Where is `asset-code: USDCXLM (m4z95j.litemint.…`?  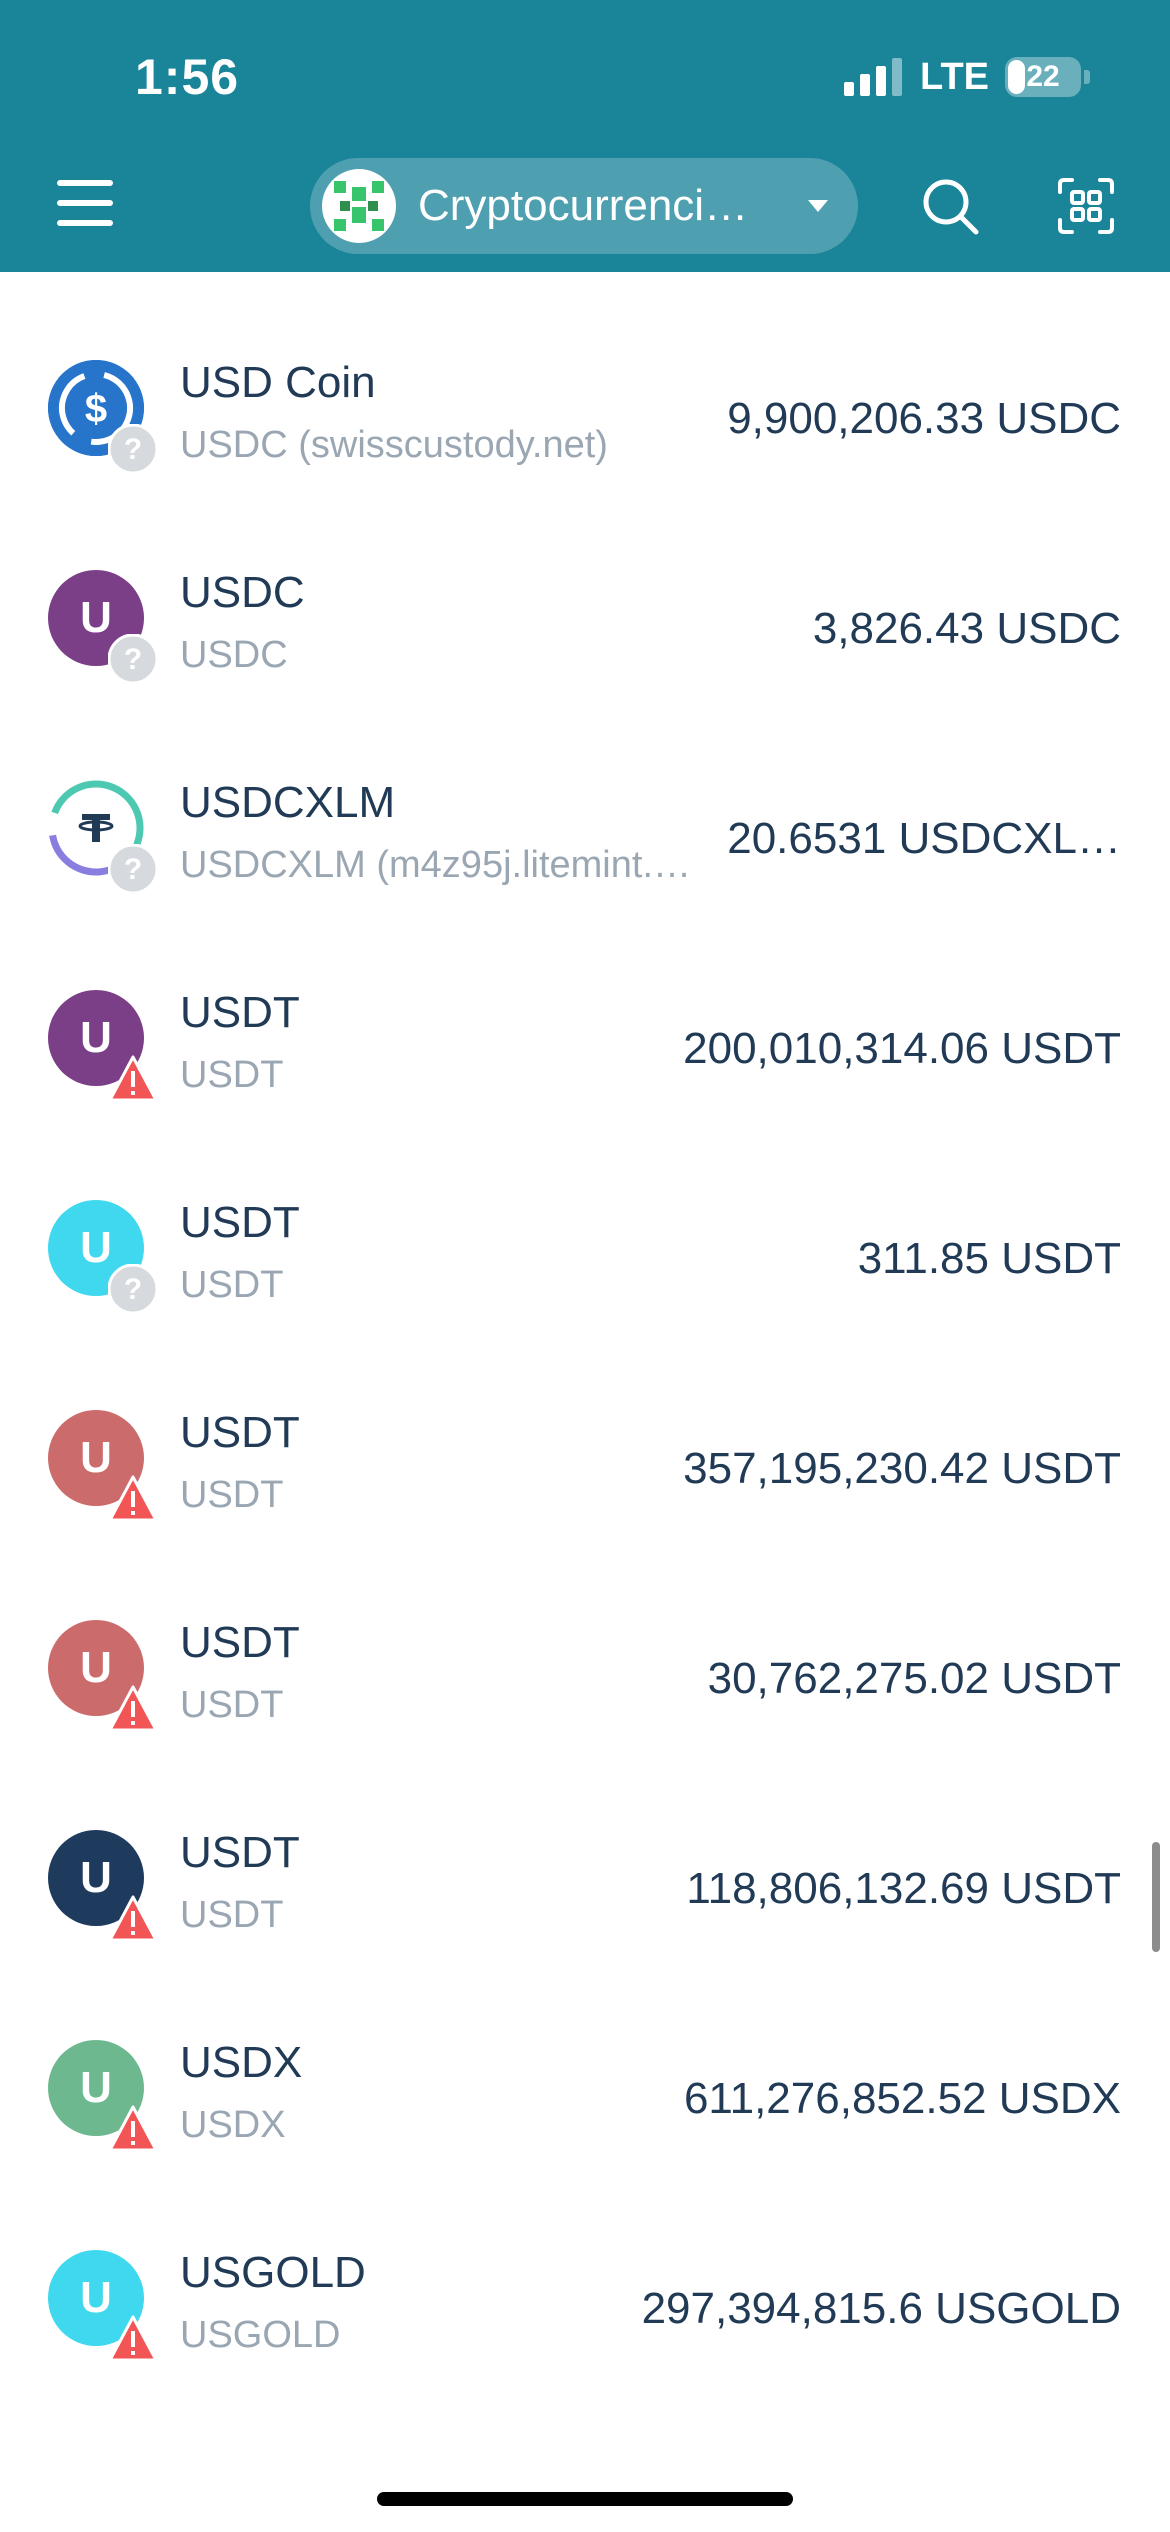
asset-code: USDCXLM (m4z95j.litemint.… is located at coordinates (435, 865).